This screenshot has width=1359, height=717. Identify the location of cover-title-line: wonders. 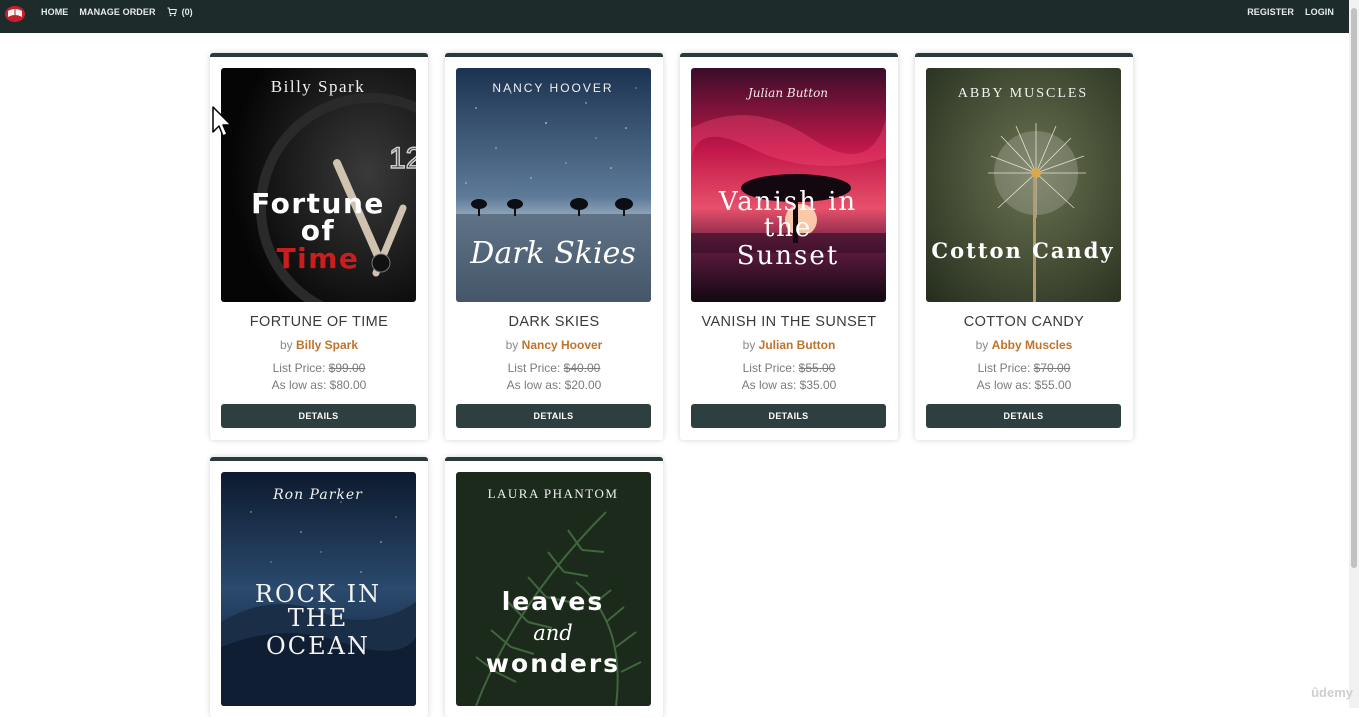
(553, 663).